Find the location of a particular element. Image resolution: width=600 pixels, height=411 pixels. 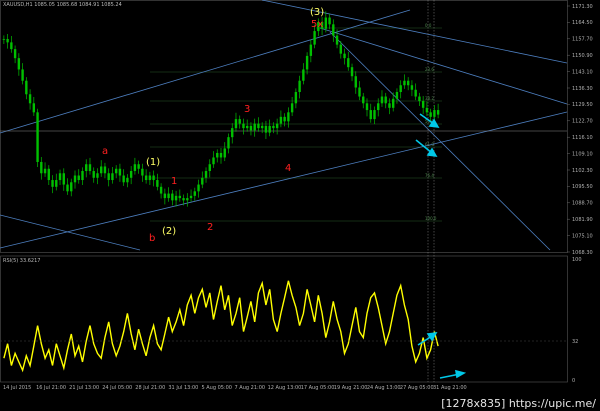

watermark: [1278x835] https://upic.me/ is located at coordinates (518, 403).